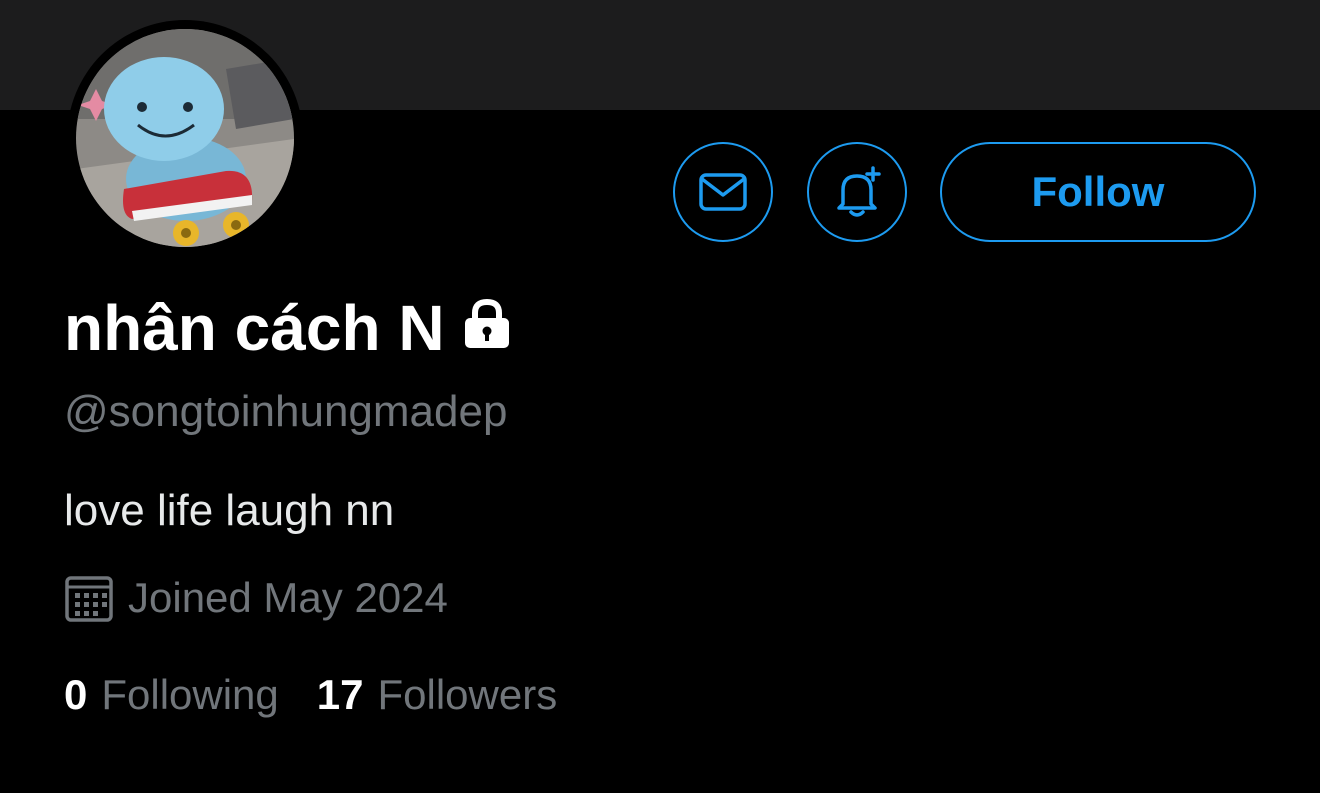 The width and height of the screenshot is (1320, 793). I want to click on joined-date: Joined May 2024, so click(288, 597).